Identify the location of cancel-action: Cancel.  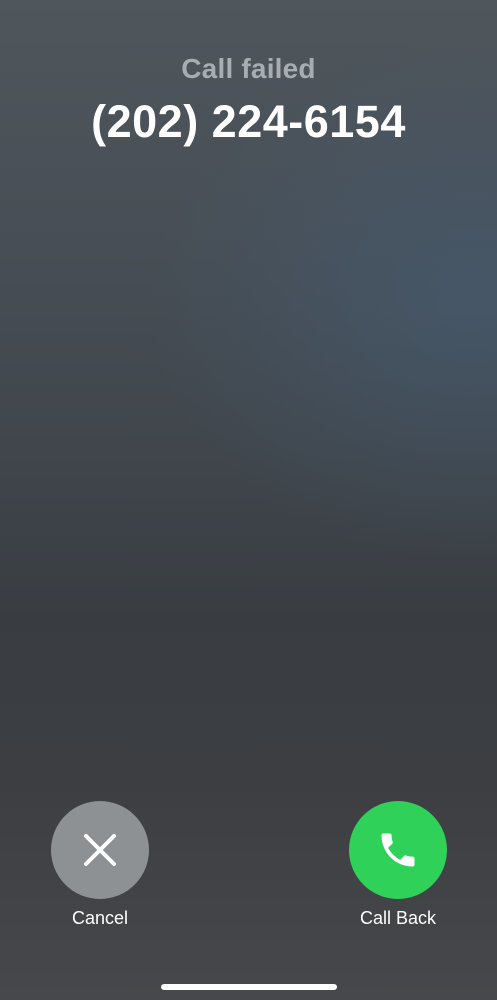
(100, 866).